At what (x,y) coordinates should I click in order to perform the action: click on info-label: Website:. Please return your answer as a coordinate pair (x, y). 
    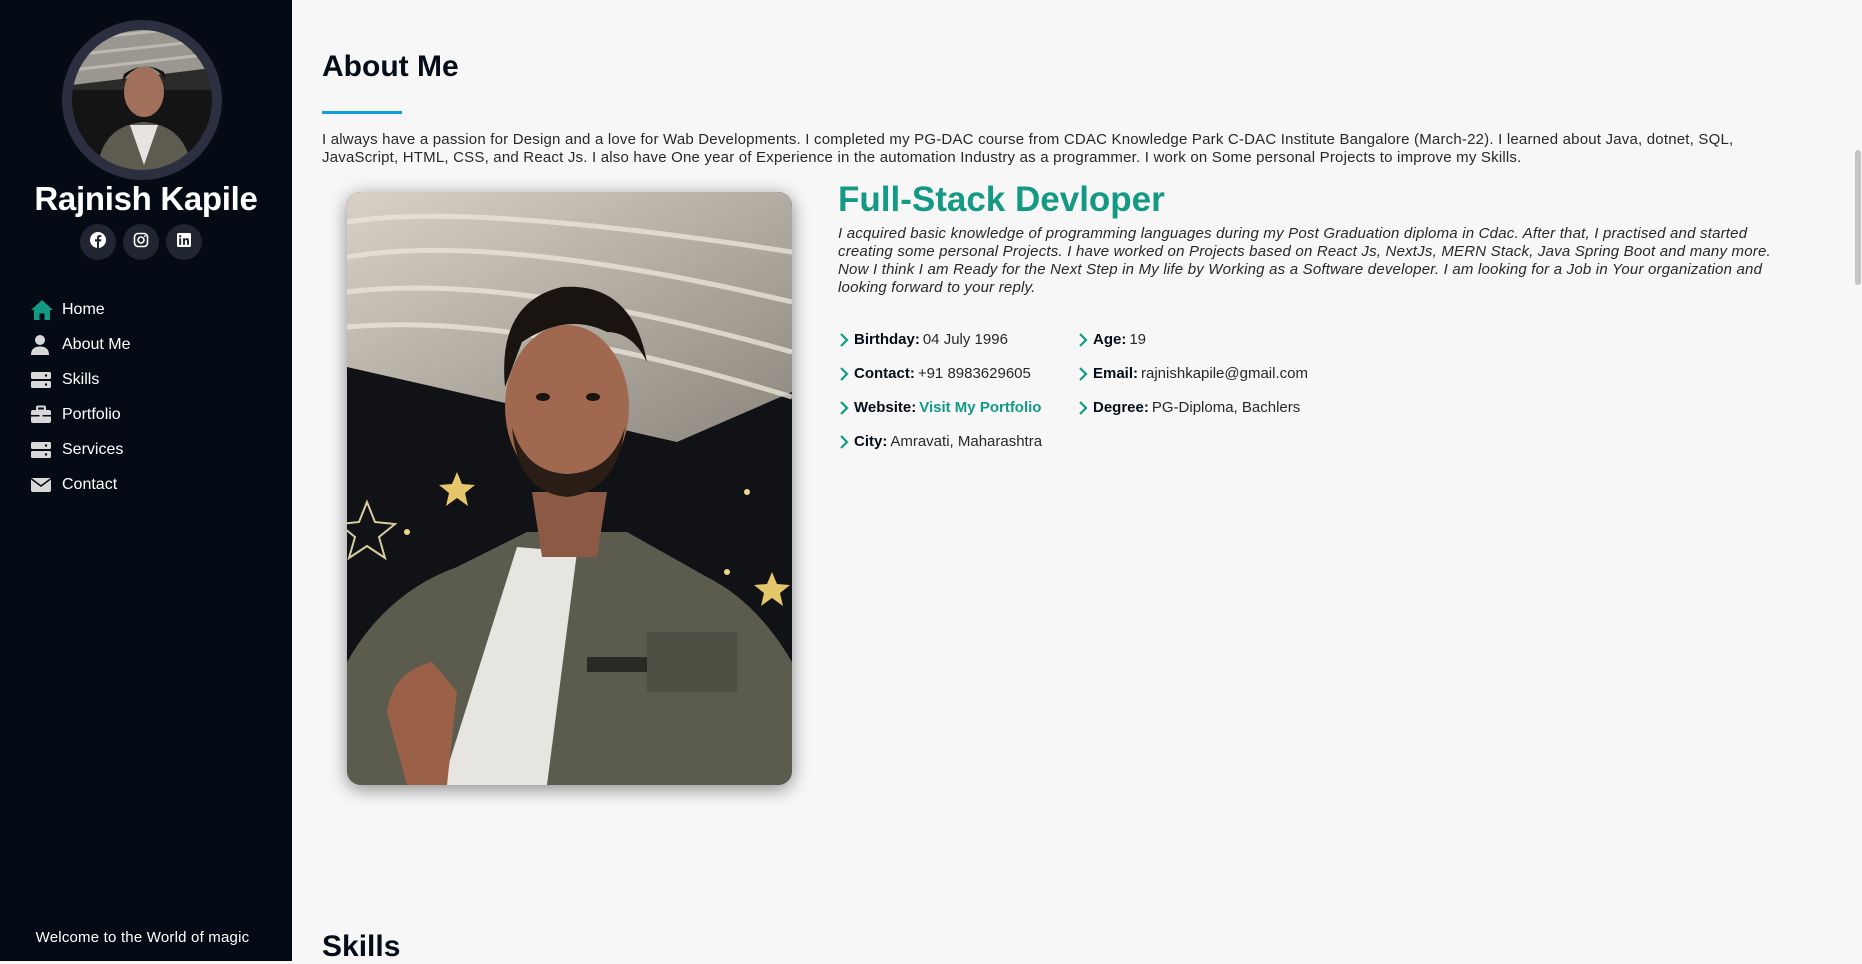
    Looking at the image, I should click on (885, 407).